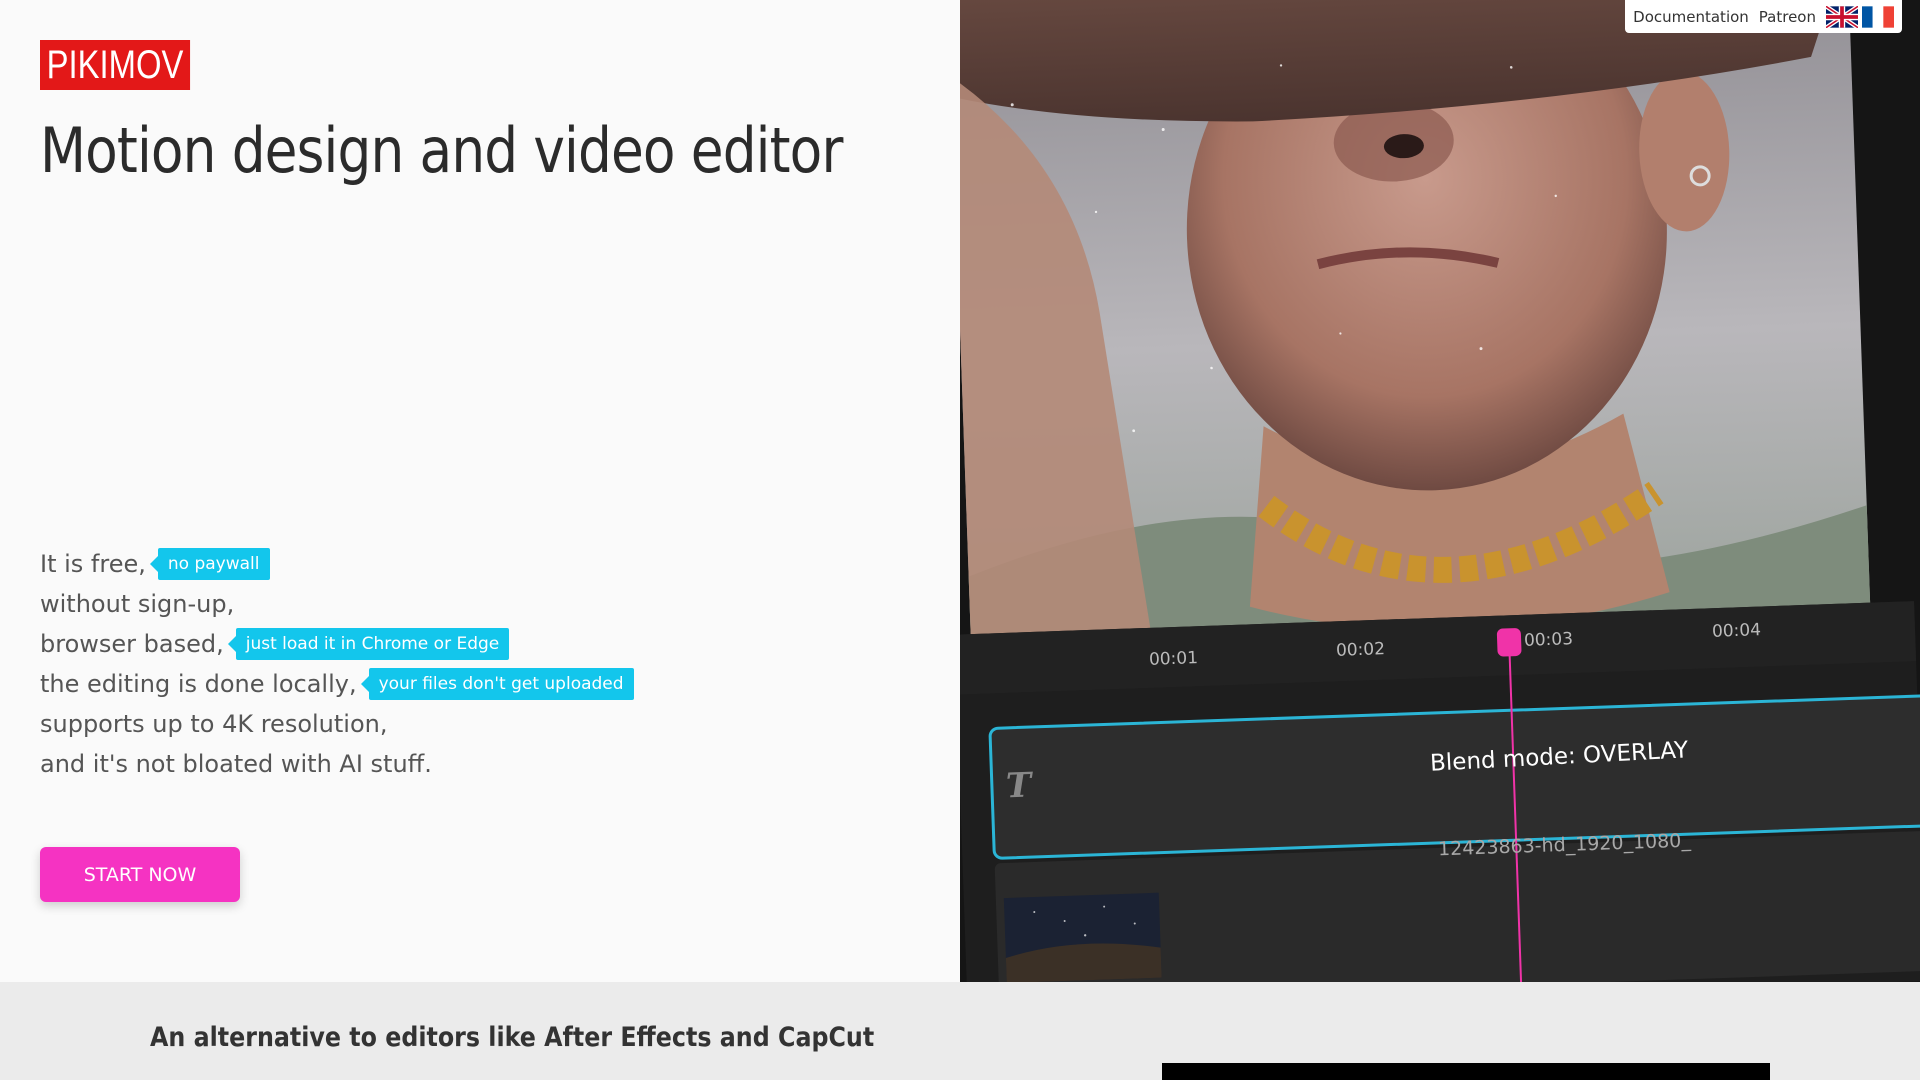 The height and width of the screenshot is (1080, 1920). What do you see at coordinates (1548, 640) in the screenshot?
I see `timeline-tick: 00:03` at bounding box center [1548, 640].